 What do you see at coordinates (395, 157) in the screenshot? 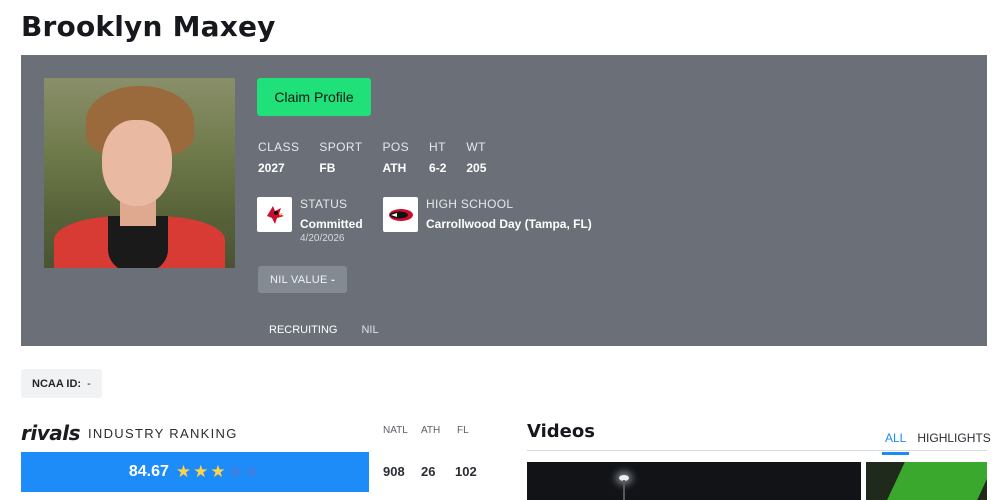
I see `stat-pos: POS ATH` at bounding box center [395, 157].